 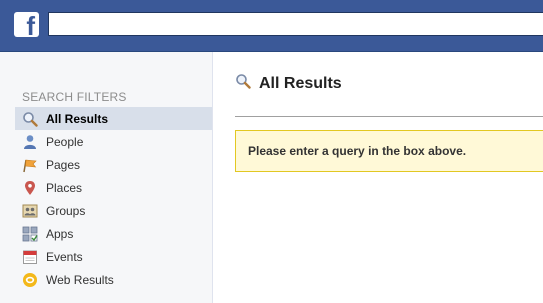 I want to click on notice-text: Please enter a query in the box above., so click(x=357, y=151).